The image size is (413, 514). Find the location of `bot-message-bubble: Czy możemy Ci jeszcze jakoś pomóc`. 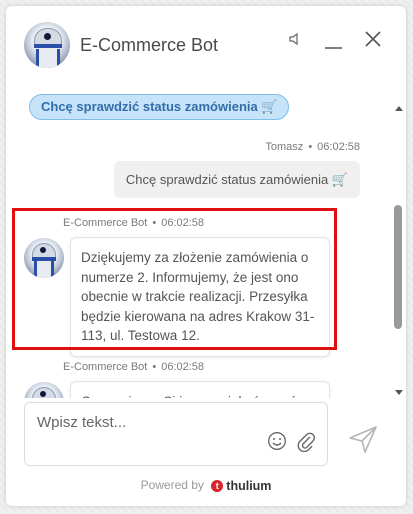

bot-message-bubble: Czy możemy Ci jeszcze jakoś pomóc is located at coordinates (200, 389).